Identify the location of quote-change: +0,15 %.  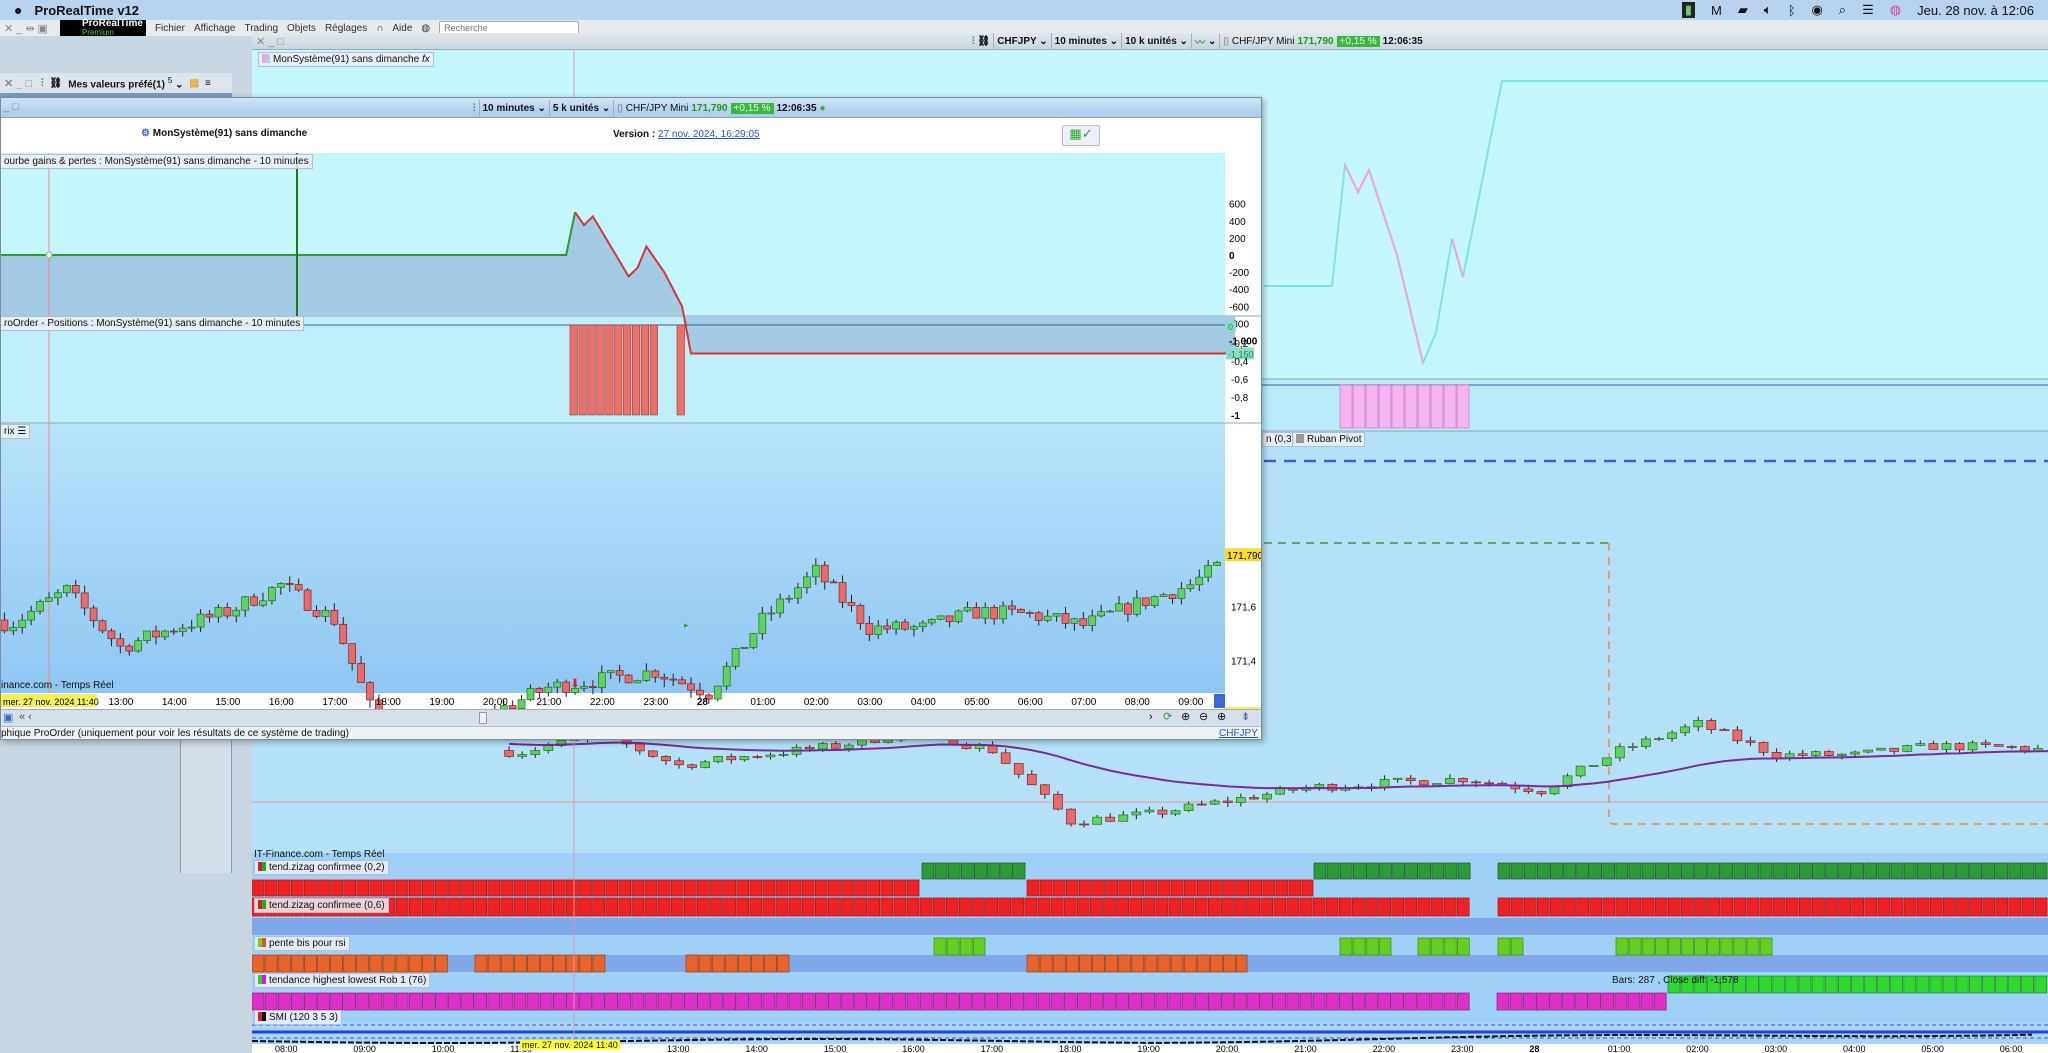
(1358, 41).